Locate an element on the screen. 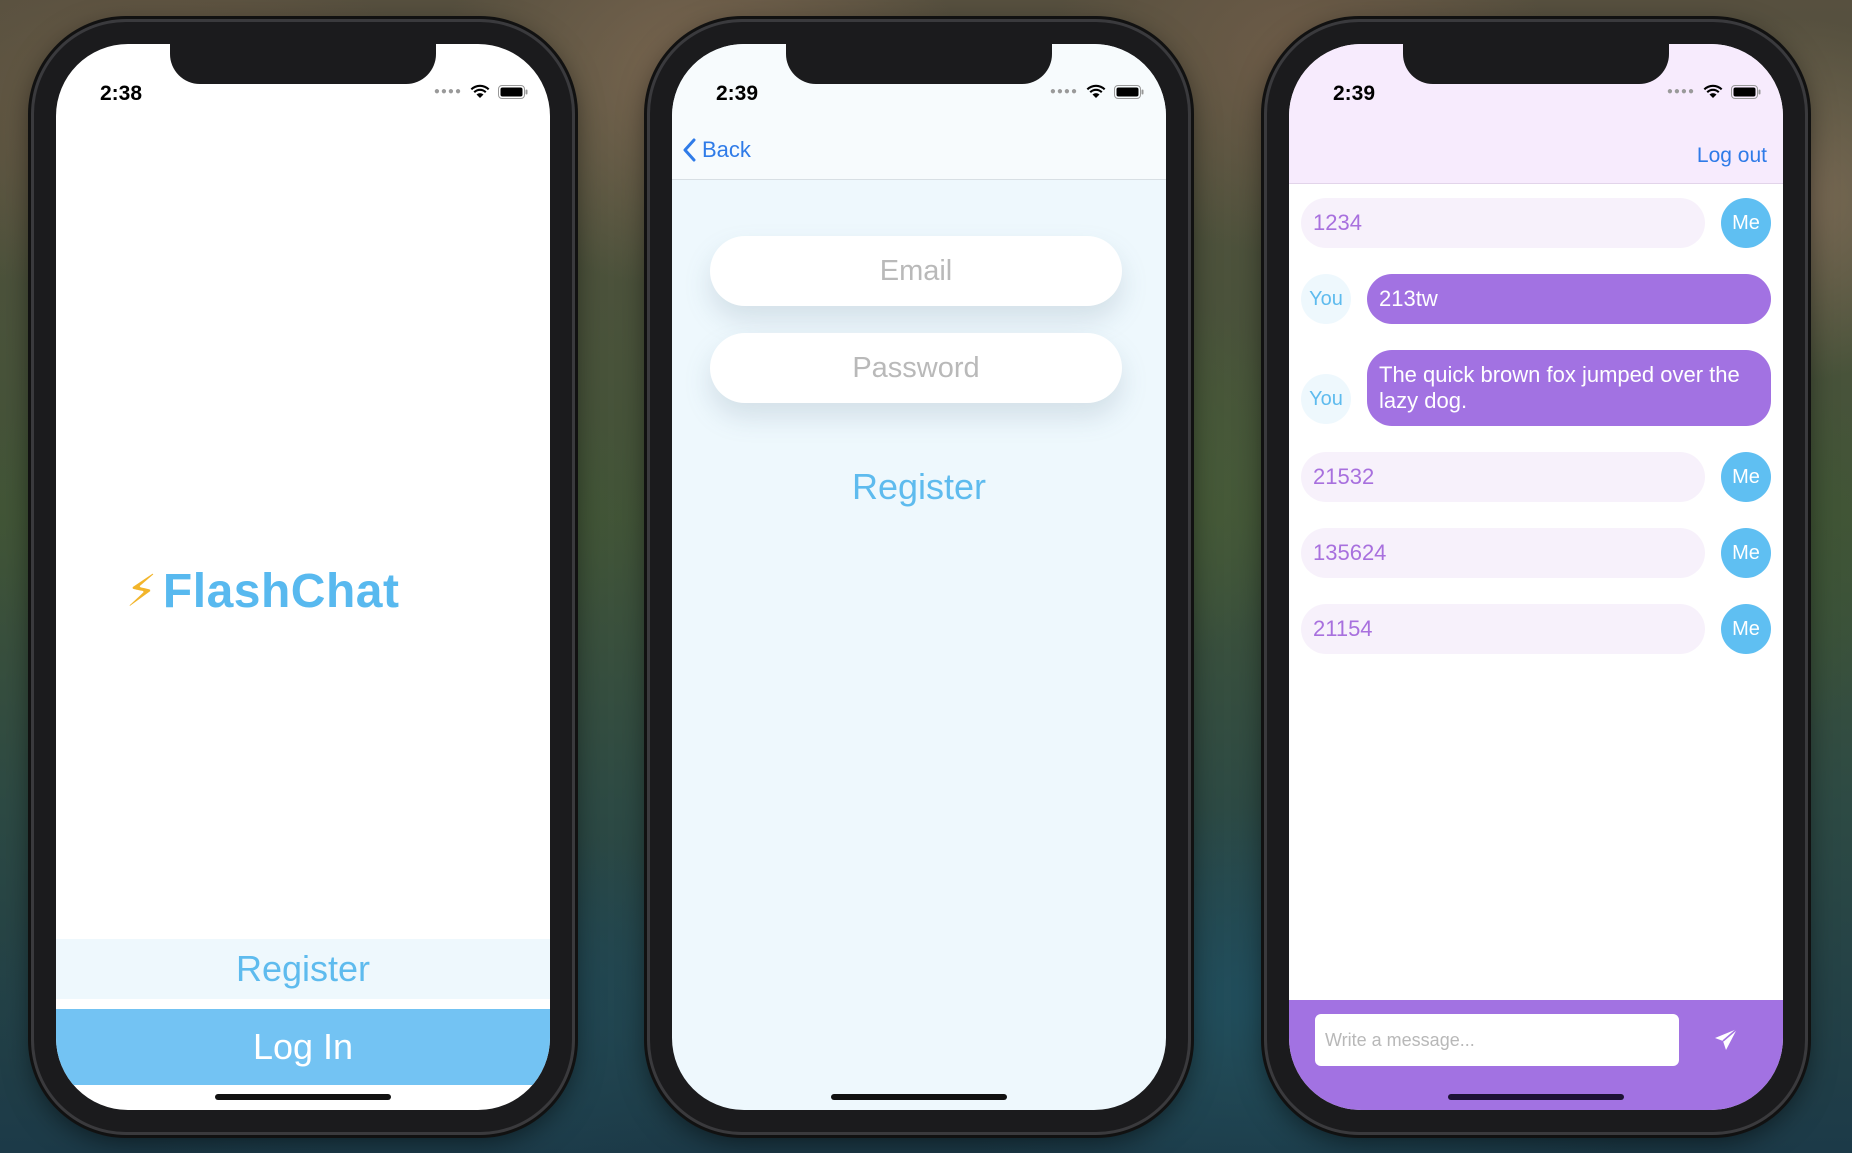 The width and height of the screenshot is (1852, 1153). app-logo: ⚡ FlashChat is located at coordinates (262, 591).